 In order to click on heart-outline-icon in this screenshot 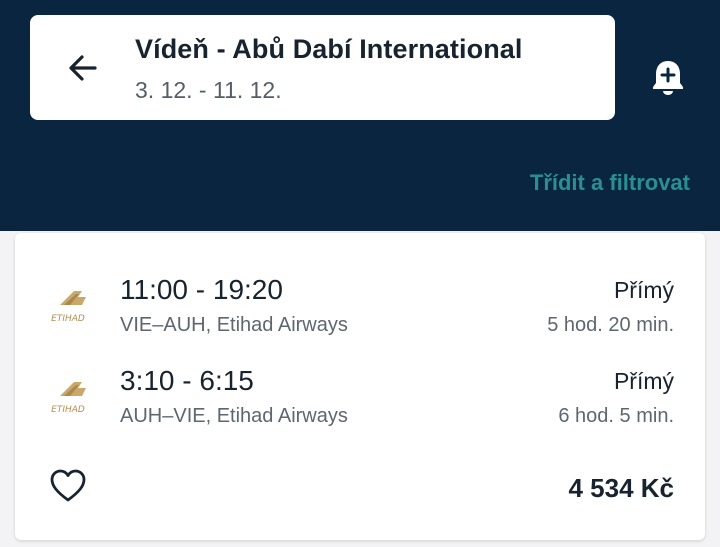, I will do `click(68, 485)`.